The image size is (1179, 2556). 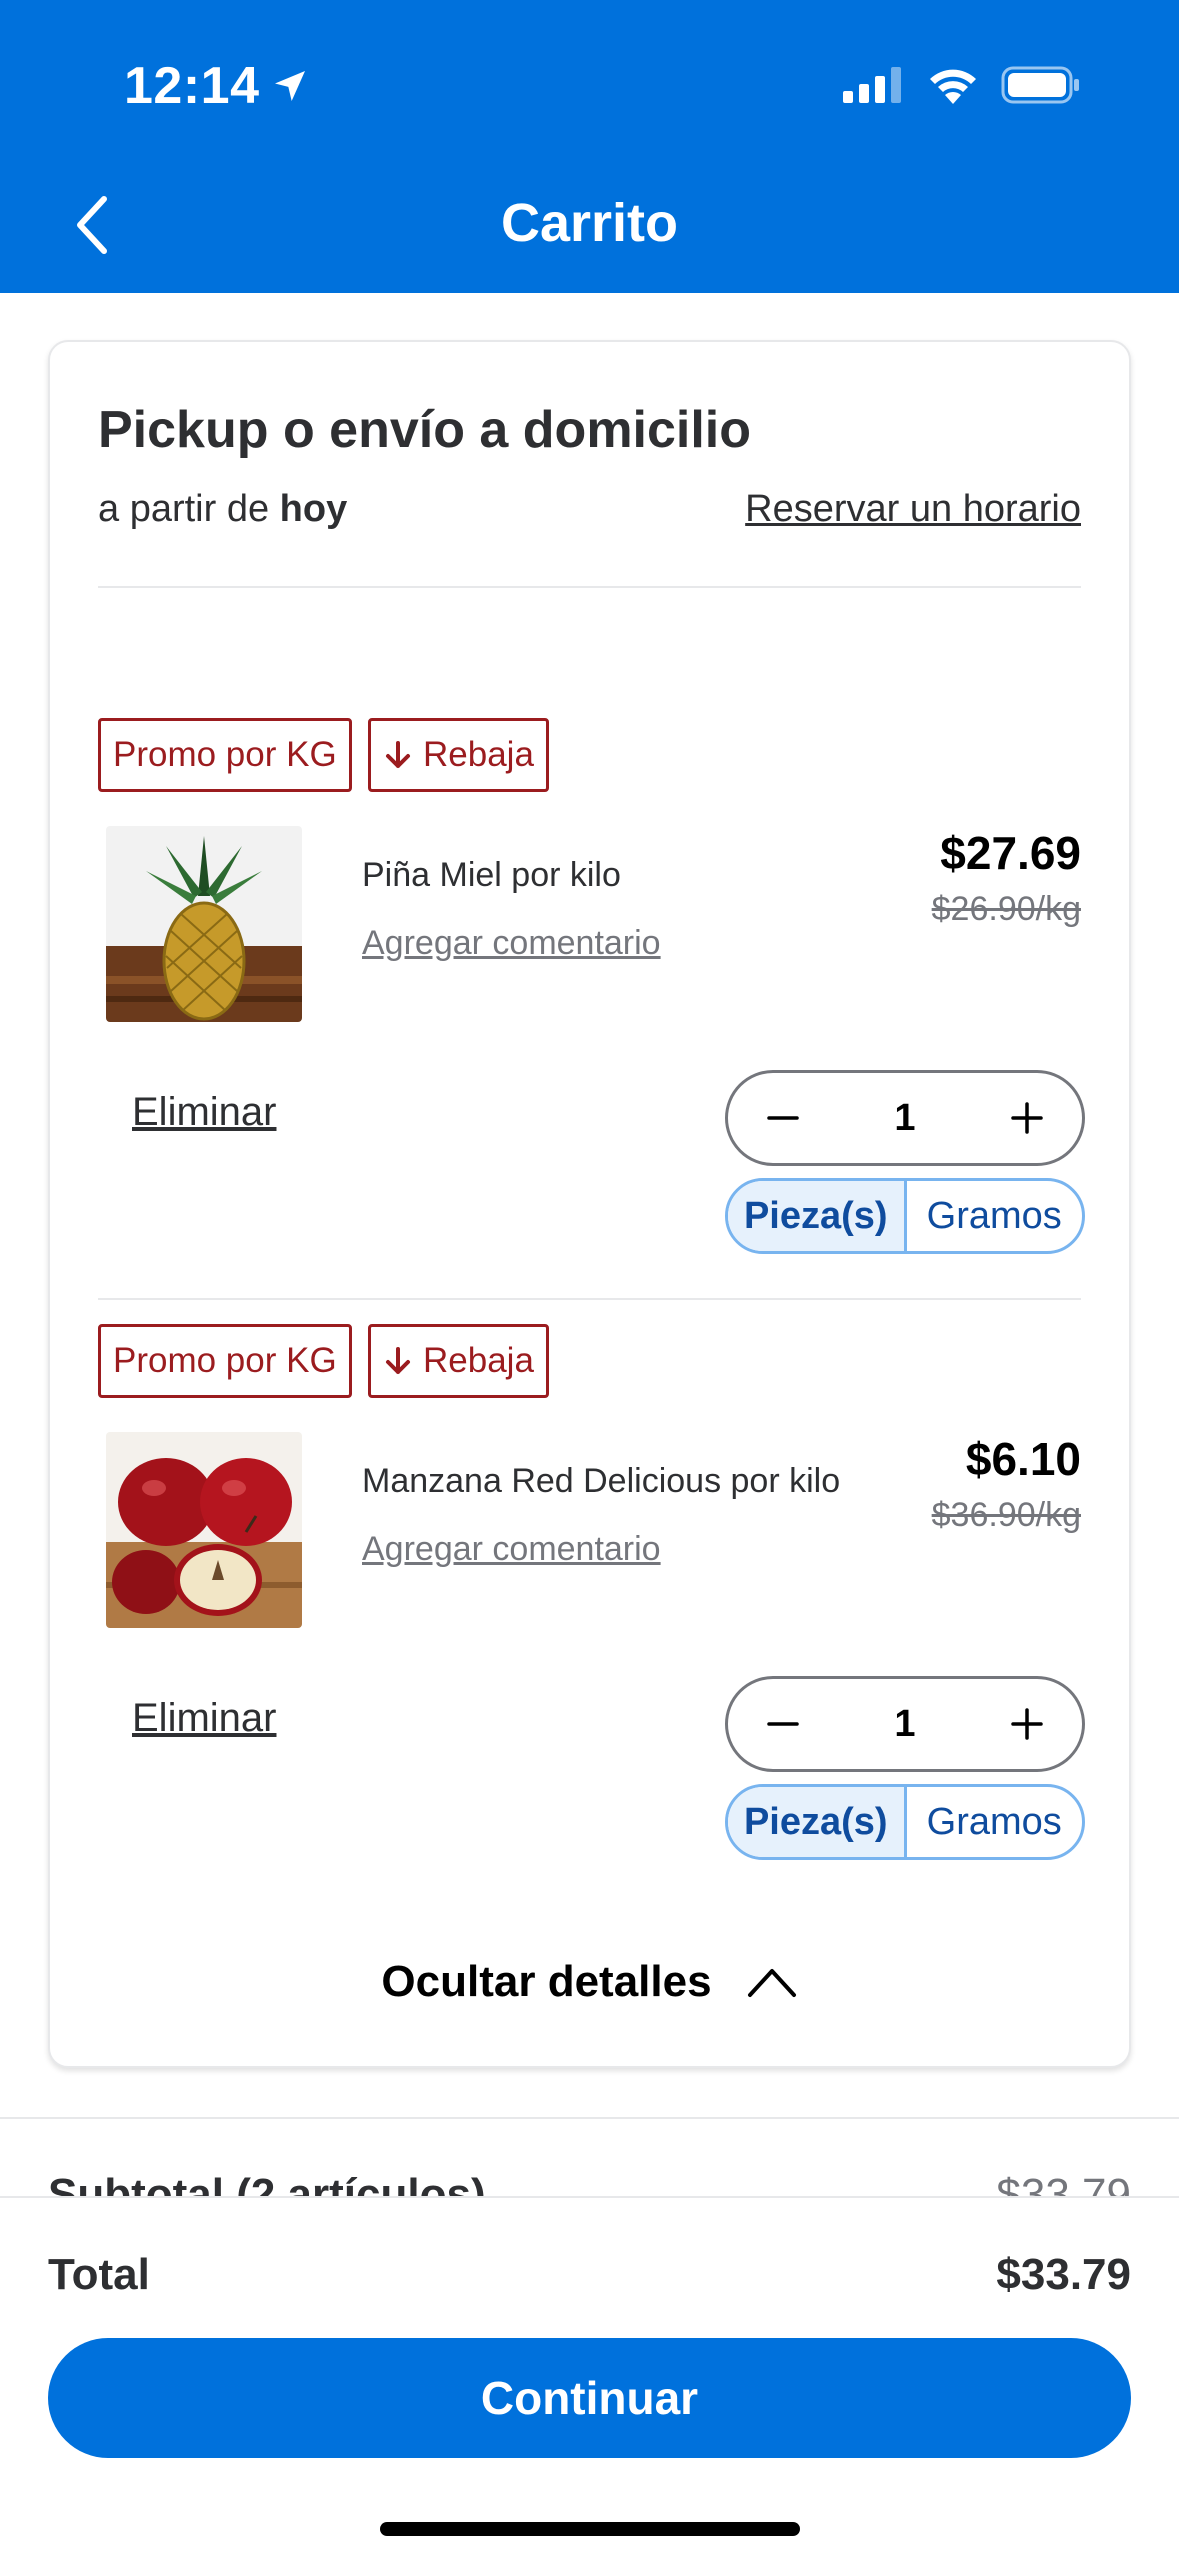 I want to click on hide-details-label: Ocultar detalles, so click(x=546, y=1981).